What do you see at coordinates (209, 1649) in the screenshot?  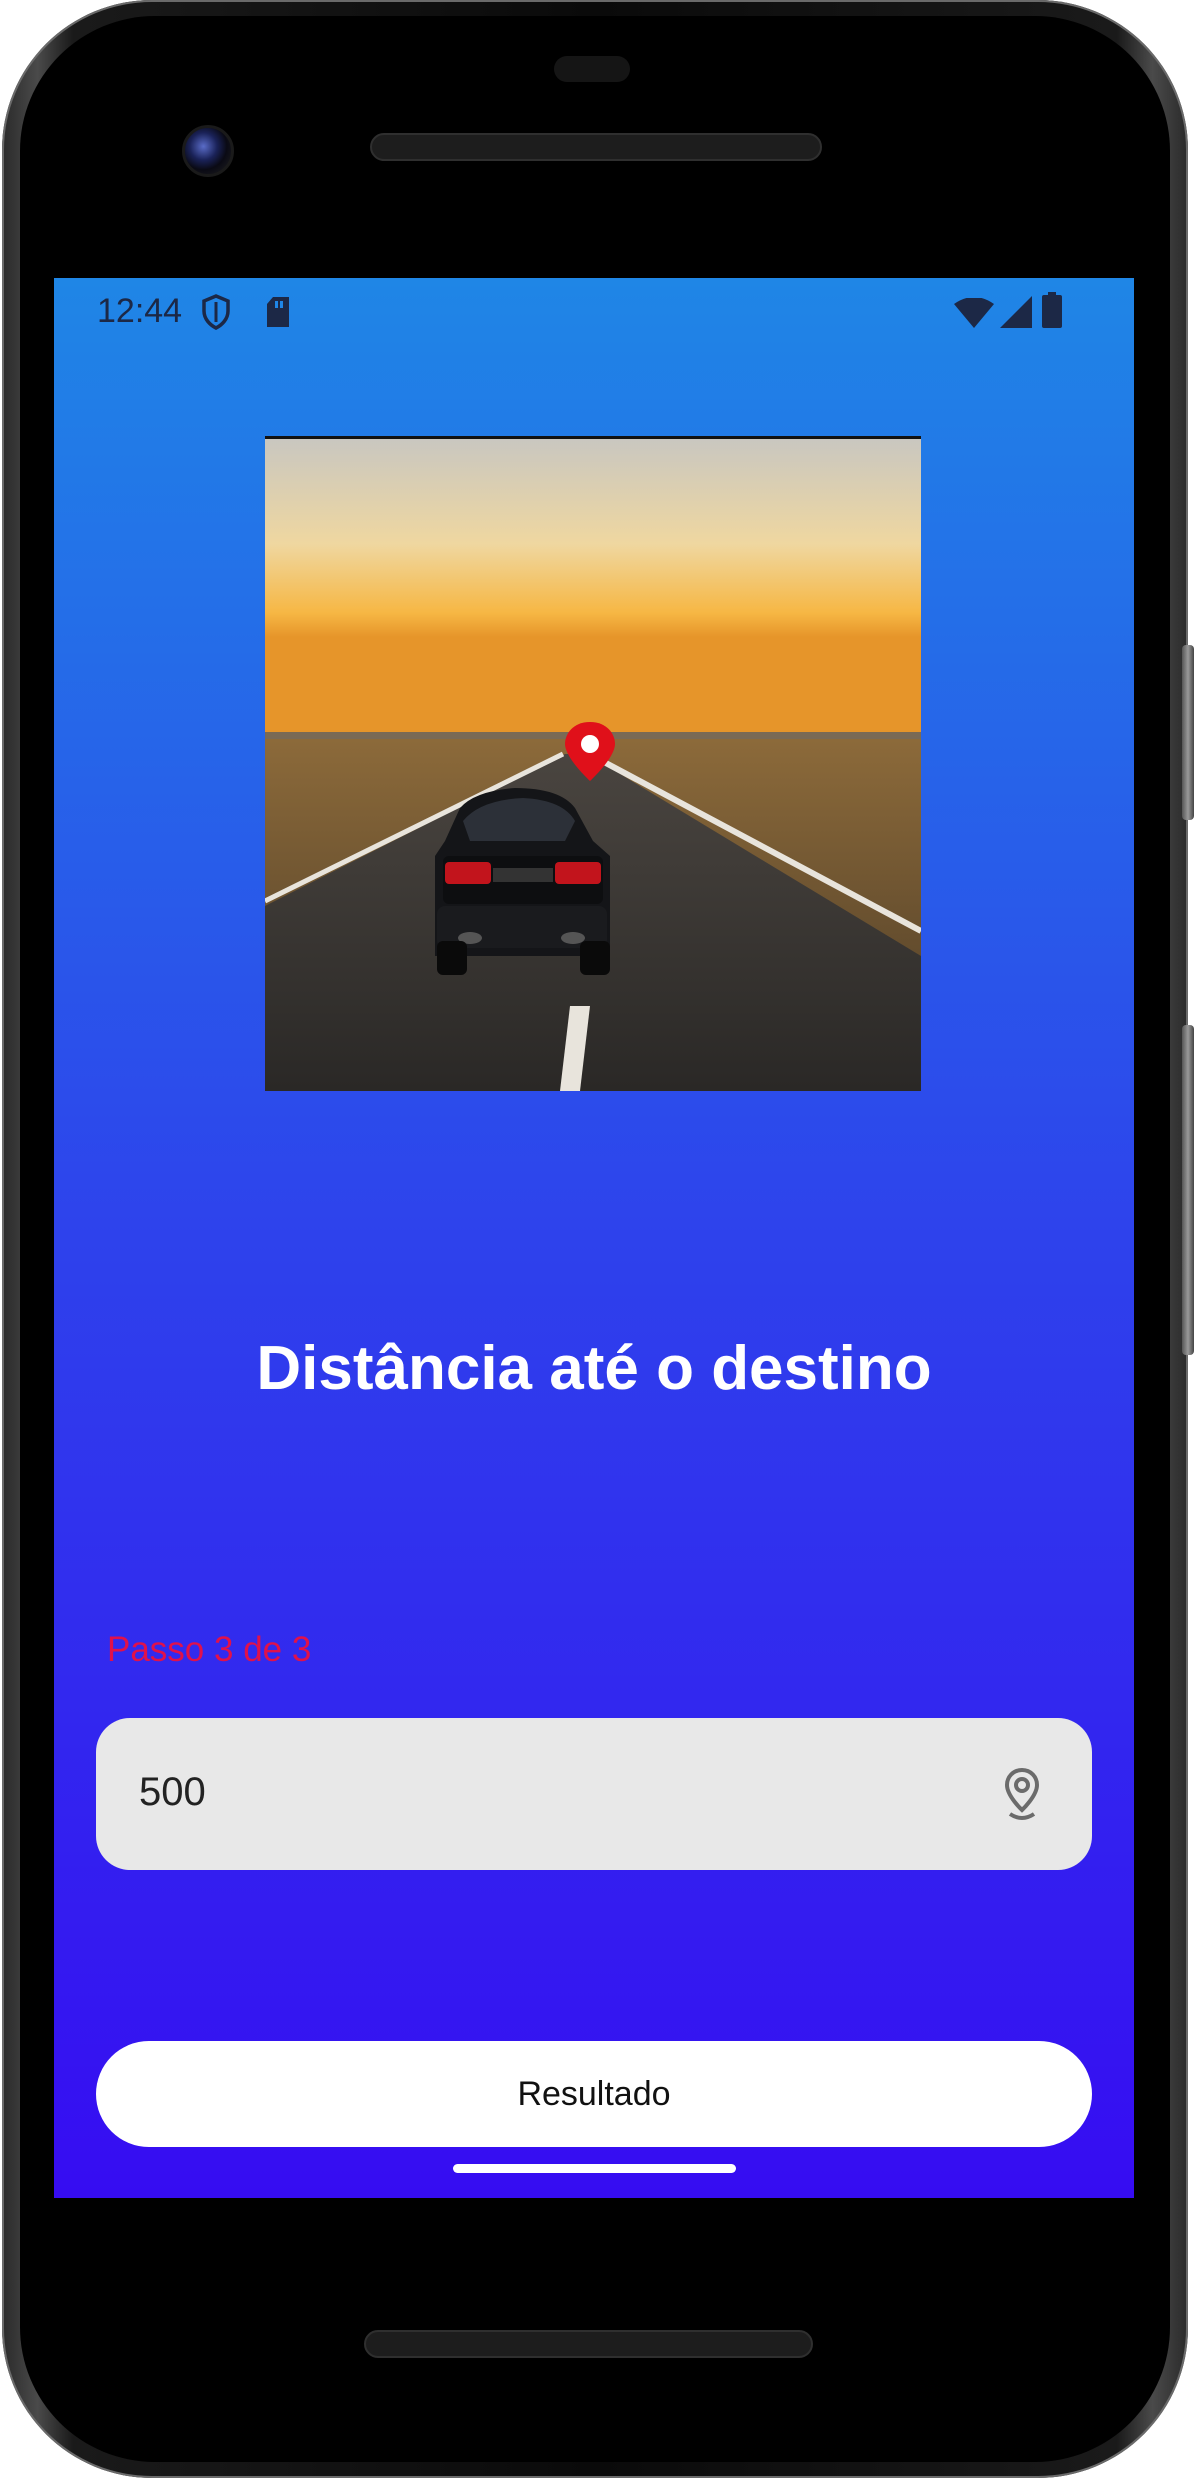 I see `step-label: Passo 3 de 3` at bounding box center [209, 1649].